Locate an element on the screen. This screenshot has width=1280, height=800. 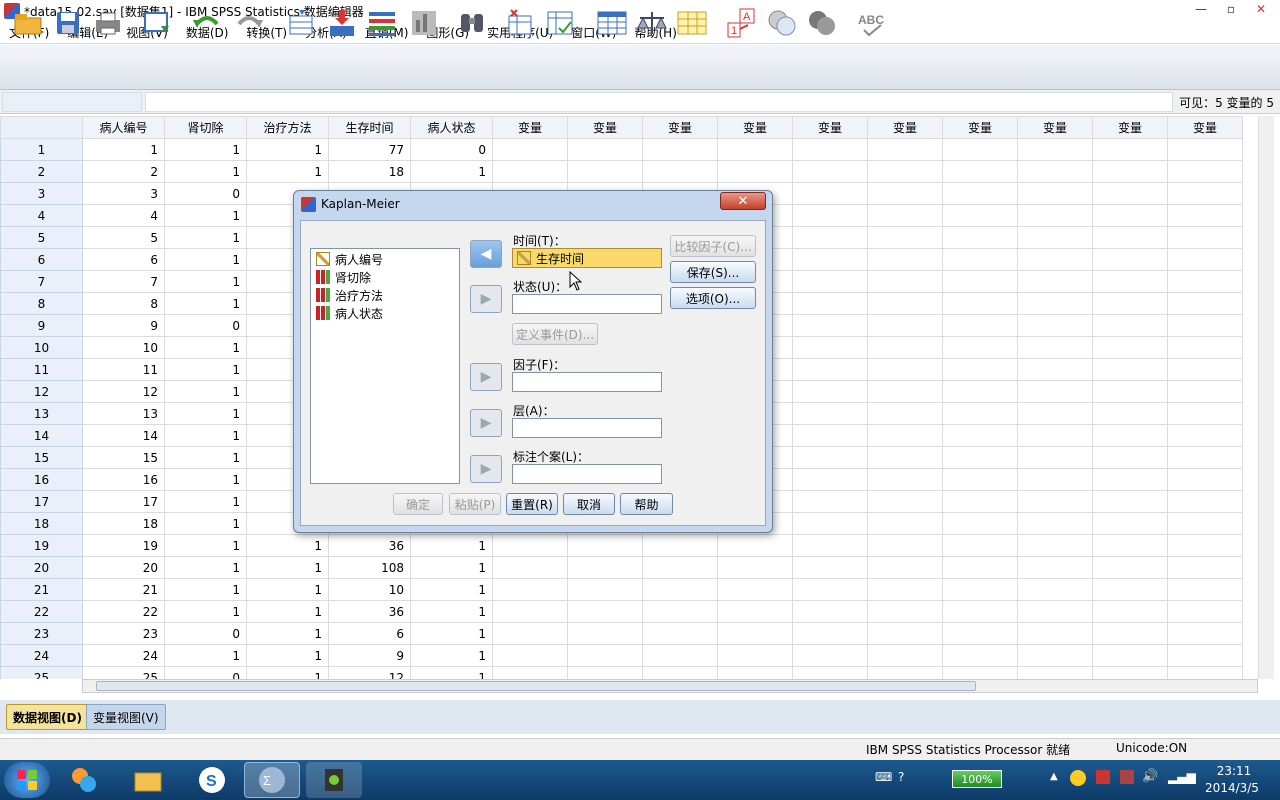
row-number: 20 is located at coordinates (41, 567).